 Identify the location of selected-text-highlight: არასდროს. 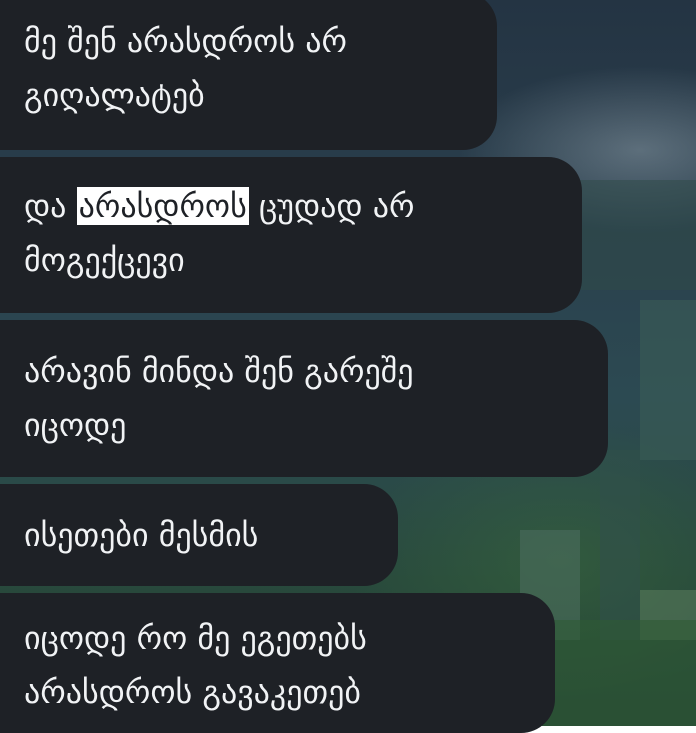
(162, 206).